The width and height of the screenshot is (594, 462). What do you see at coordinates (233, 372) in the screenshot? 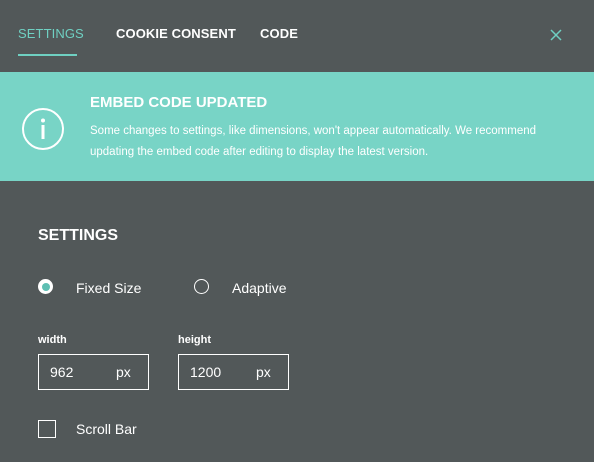
I see `height-field: 1200 px` at bounding box center [233, 372].